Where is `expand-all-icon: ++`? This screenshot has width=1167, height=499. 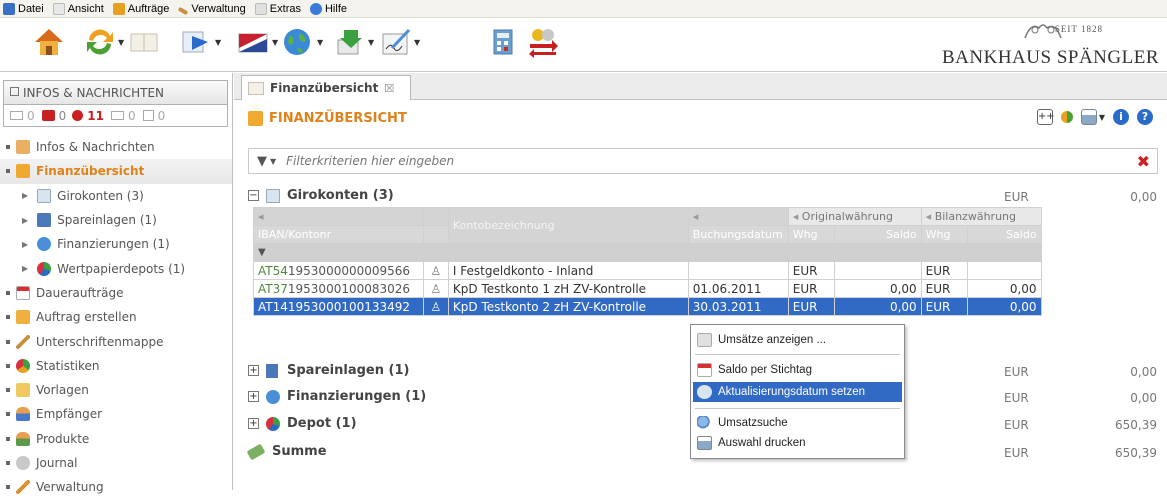 expand-all-icon: ++ is located at coordinates (1045, 117).